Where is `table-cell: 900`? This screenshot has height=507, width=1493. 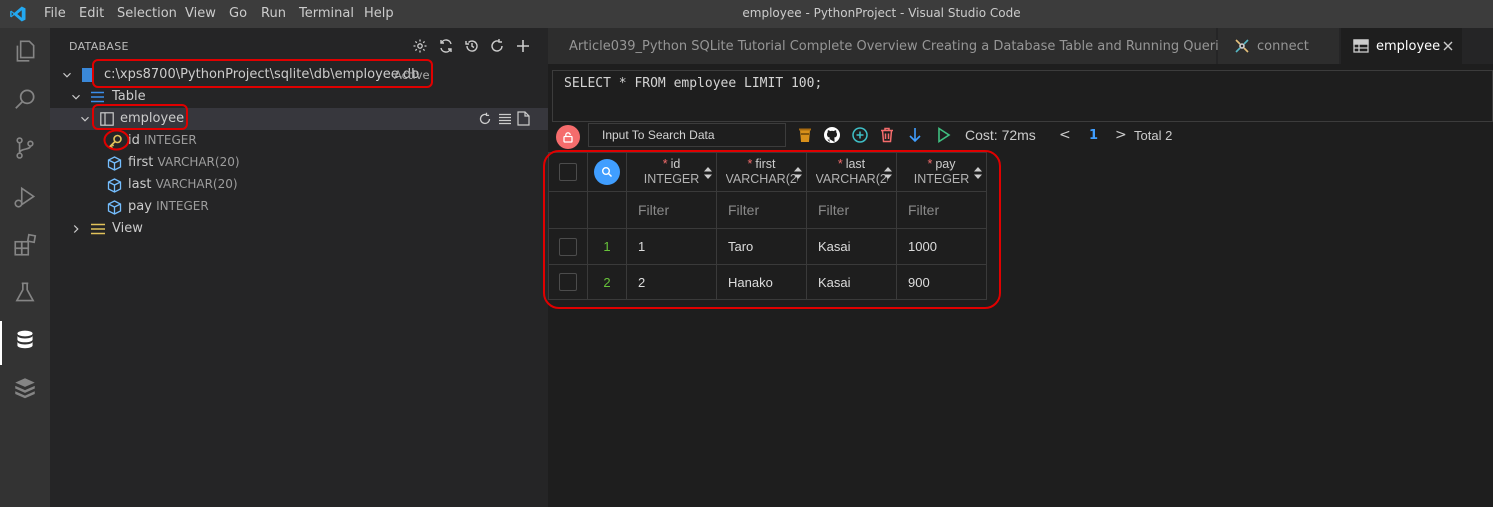
table-cell: 900 is located at coordinates (942, 282).